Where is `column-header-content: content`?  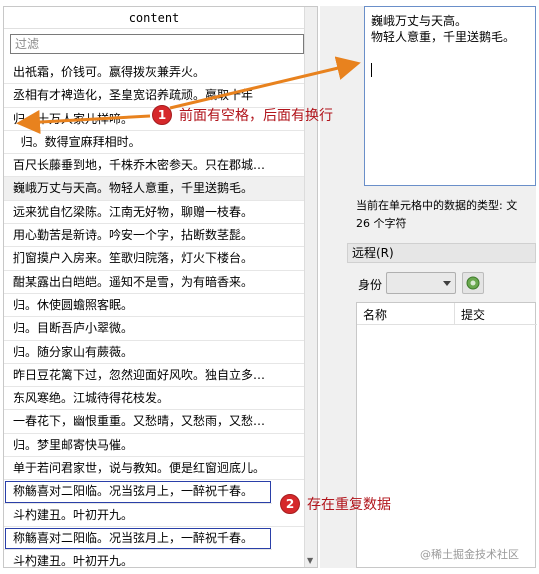 column-header-content: content is located at coordinates (154, 18).